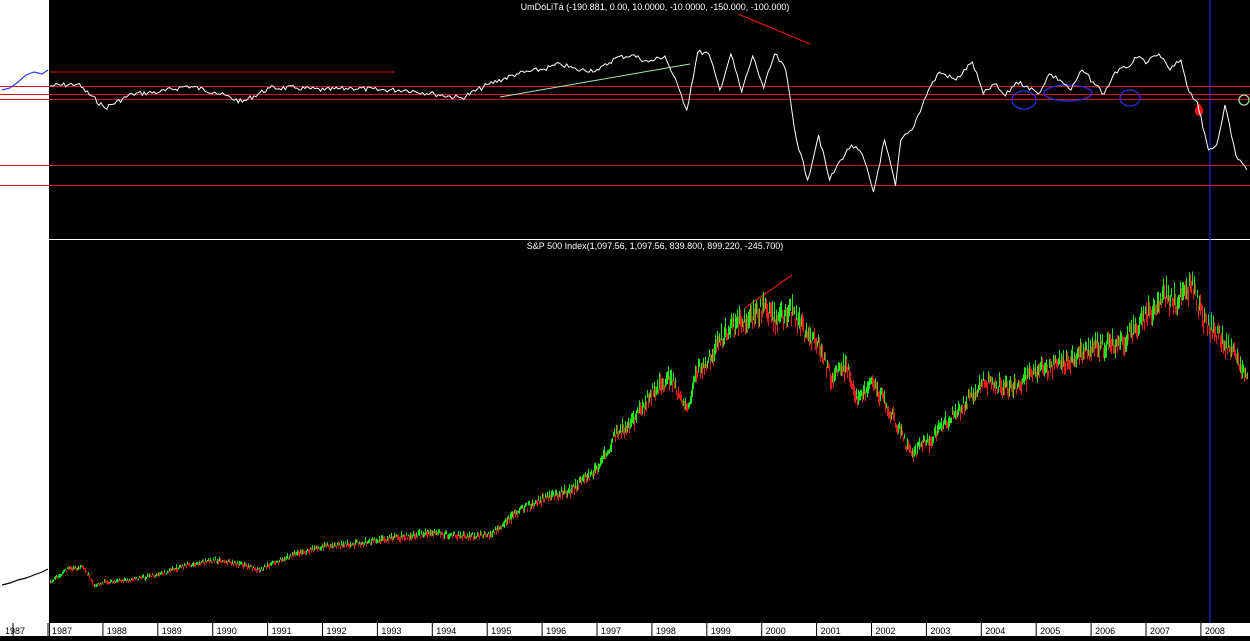 This screenshot has height=641, width=1250. I want to click on tick-label-1: 1987, so click(62, 631).